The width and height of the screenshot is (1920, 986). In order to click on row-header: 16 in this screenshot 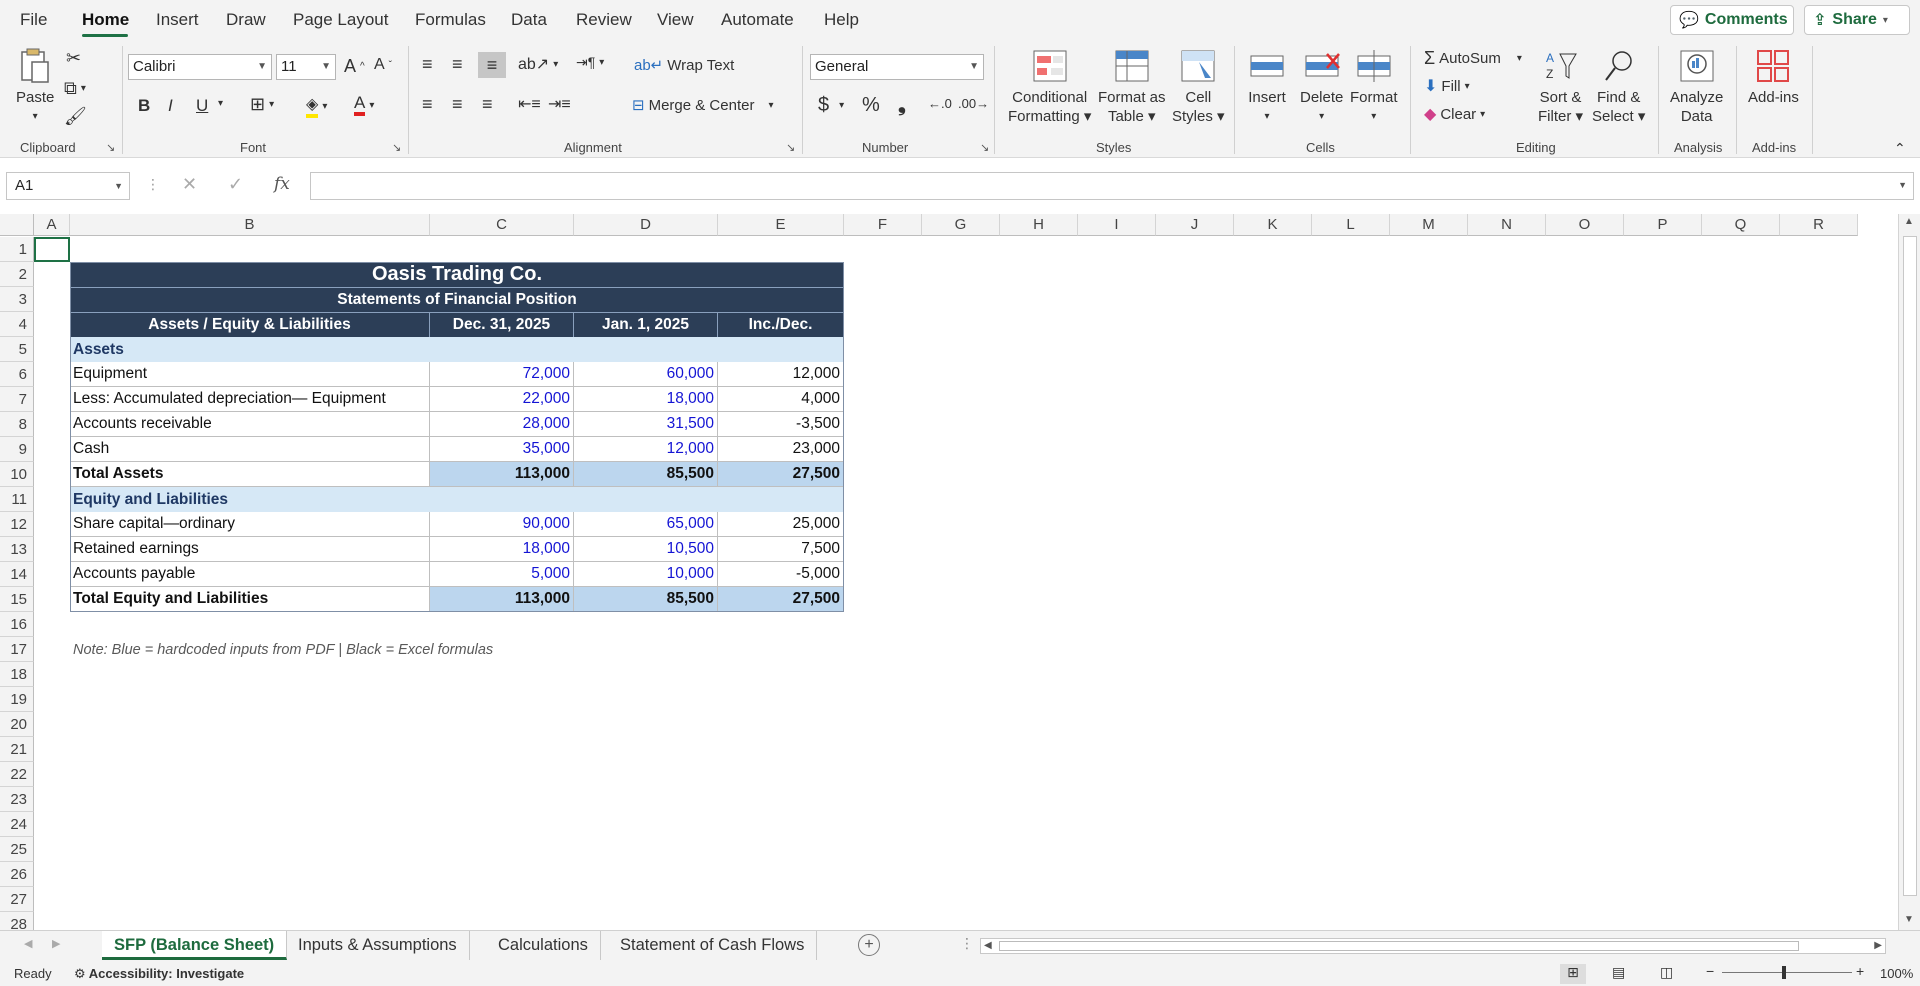, I will do `click(17, 624)`.